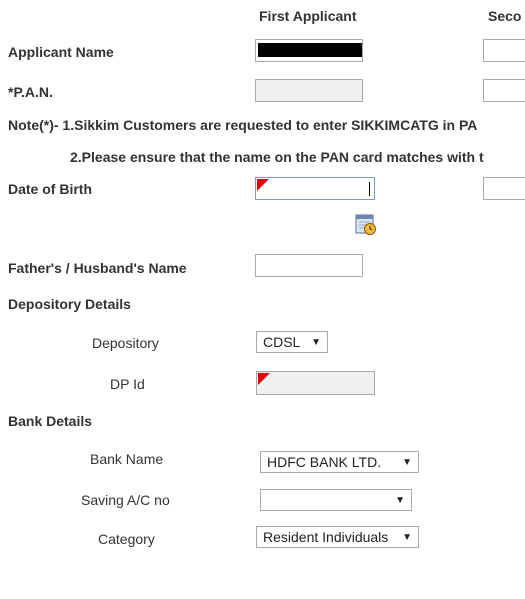  Describe the element at coordinates (326, 537) in the screenshot. I see `category-select-value: Resident Individuals` at that location.